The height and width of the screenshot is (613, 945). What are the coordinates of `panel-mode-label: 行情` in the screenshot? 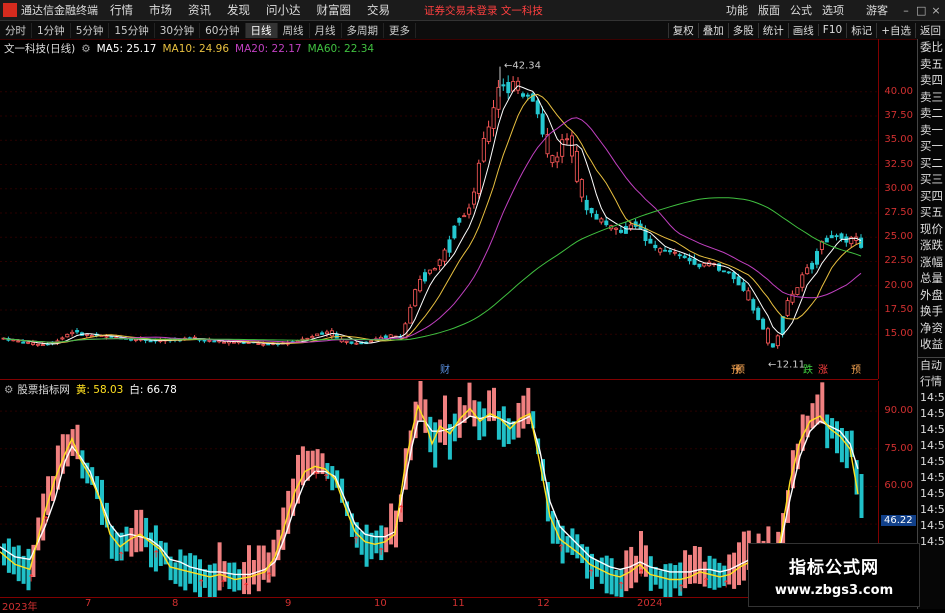 It's located at (931, 382).